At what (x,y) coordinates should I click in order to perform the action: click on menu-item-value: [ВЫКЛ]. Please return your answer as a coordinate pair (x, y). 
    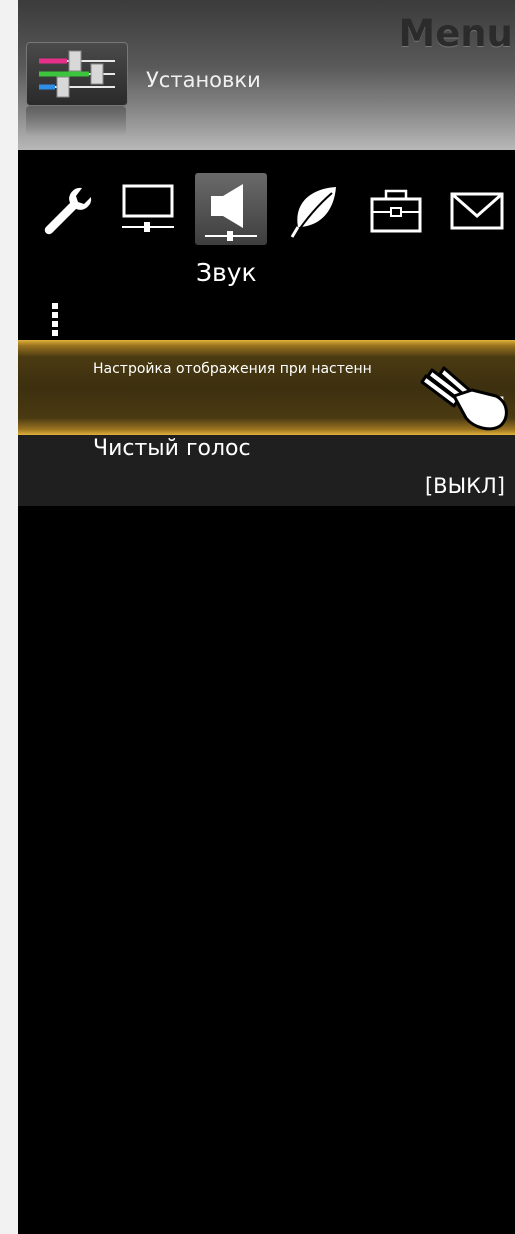
    Looking at the image, I should click on (464, 486).